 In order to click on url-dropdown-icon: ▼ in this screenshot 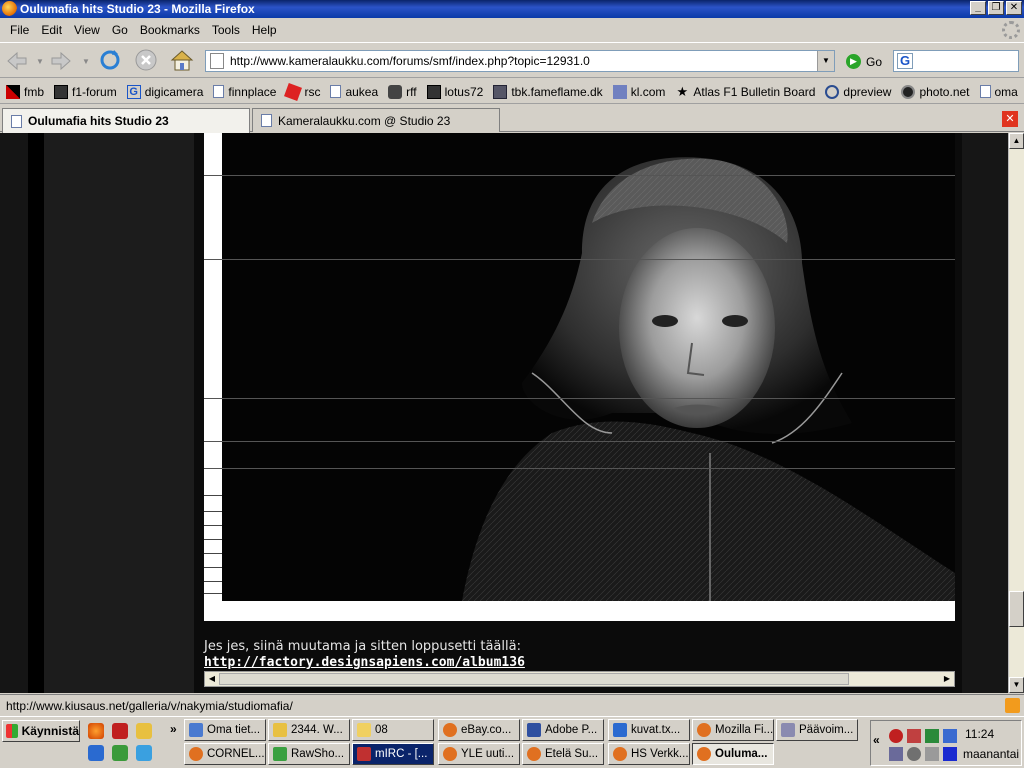, I will do `click(825, 61)`.